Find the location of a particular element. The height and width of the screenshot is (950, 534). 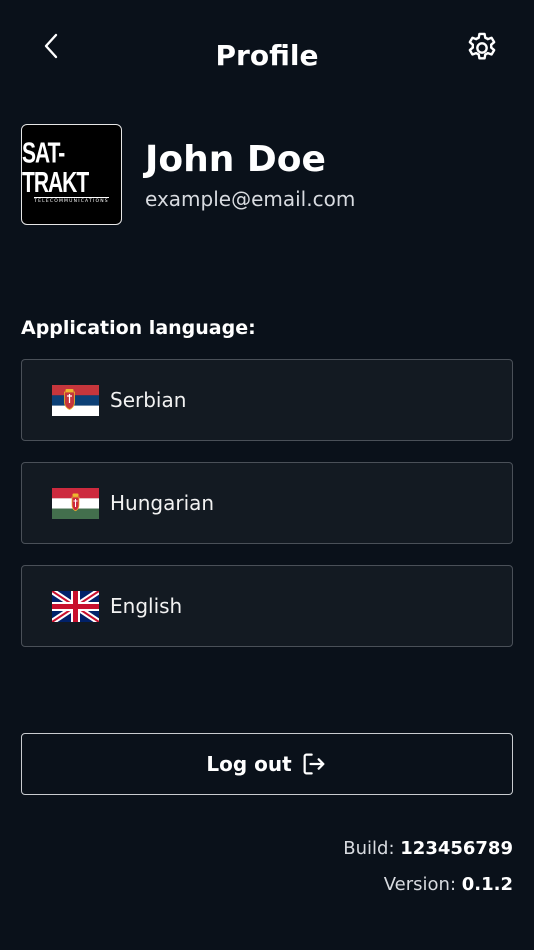

logout-button: Log out is located at coordinates (267, 764).